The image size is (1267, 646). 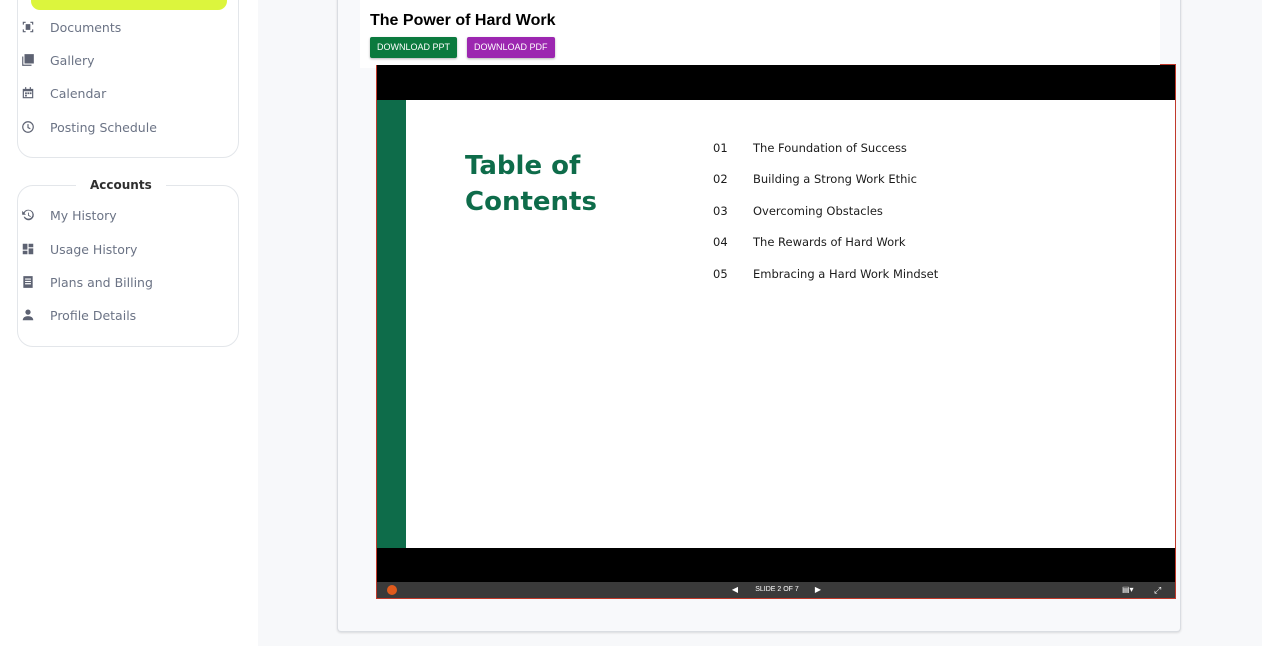 I want to click on scan-document-icon, so click(x=28, y=27).